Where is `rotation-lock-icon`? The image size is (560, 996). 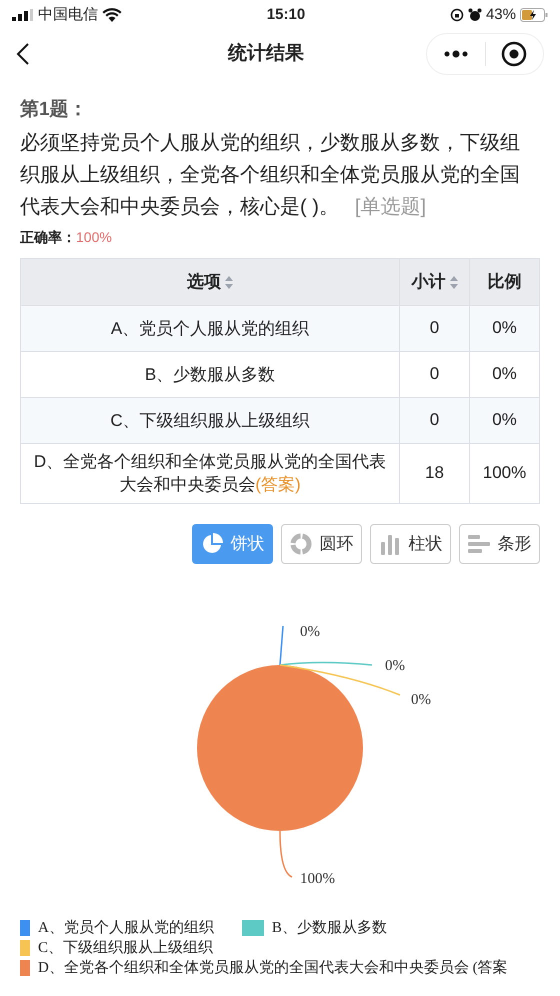
rotation-lock-icon is located at coordinates (457, 15).